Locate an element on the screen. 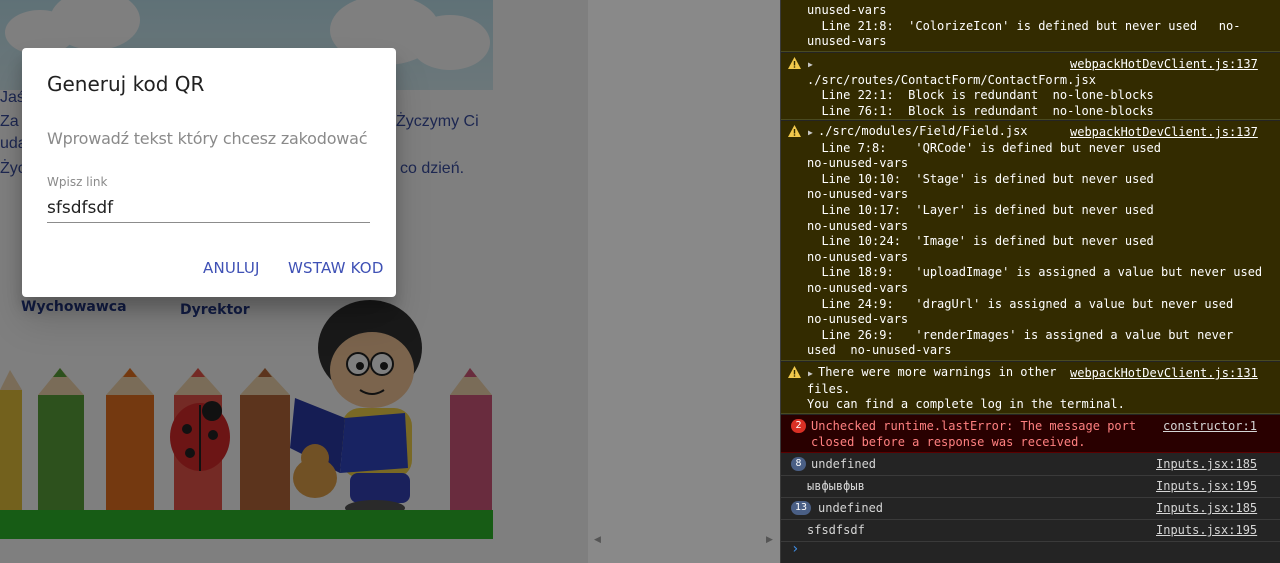 Image resolution: width=1280 pixels, height=563 pixels. console-source-link: webpackHotDevClient.js:131 is located at coordinates (1164, 374).